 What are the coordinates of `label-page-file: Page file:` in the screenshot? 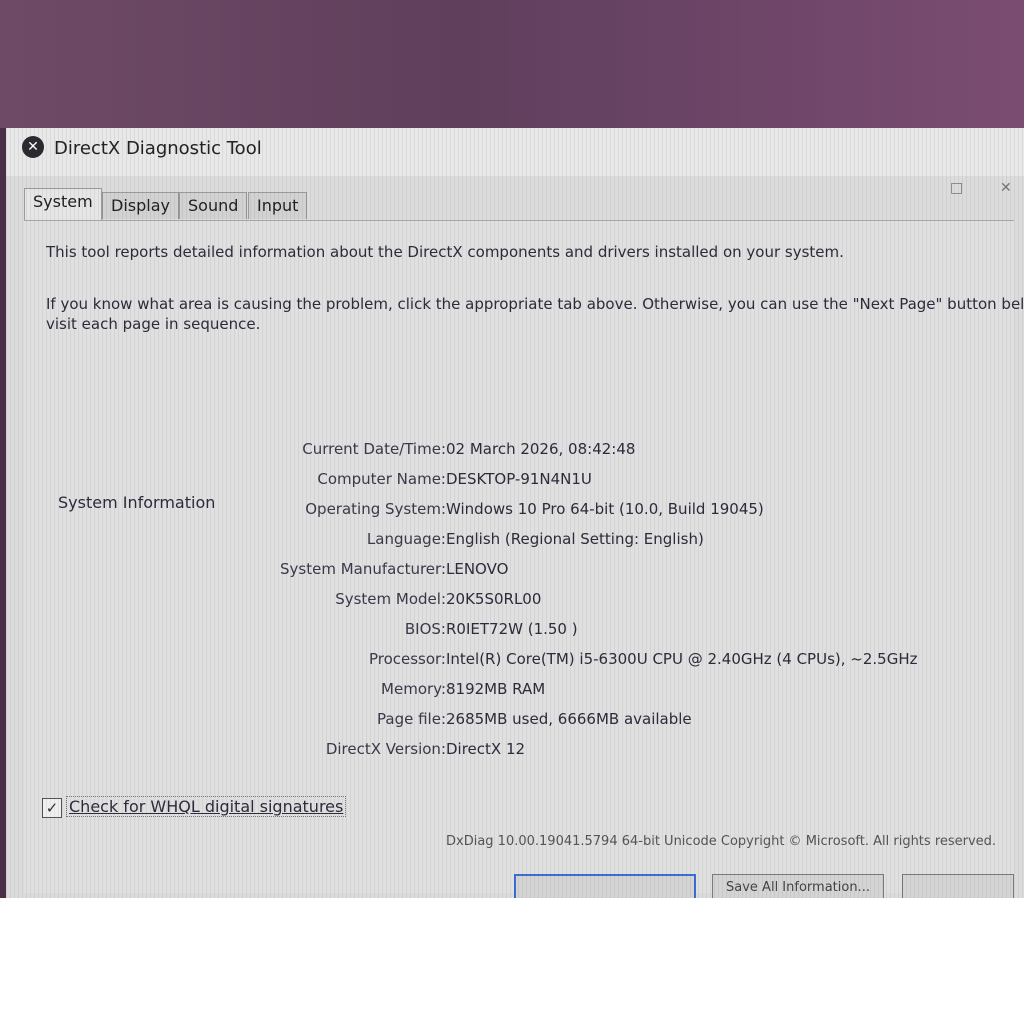 It's located at (411, 719).